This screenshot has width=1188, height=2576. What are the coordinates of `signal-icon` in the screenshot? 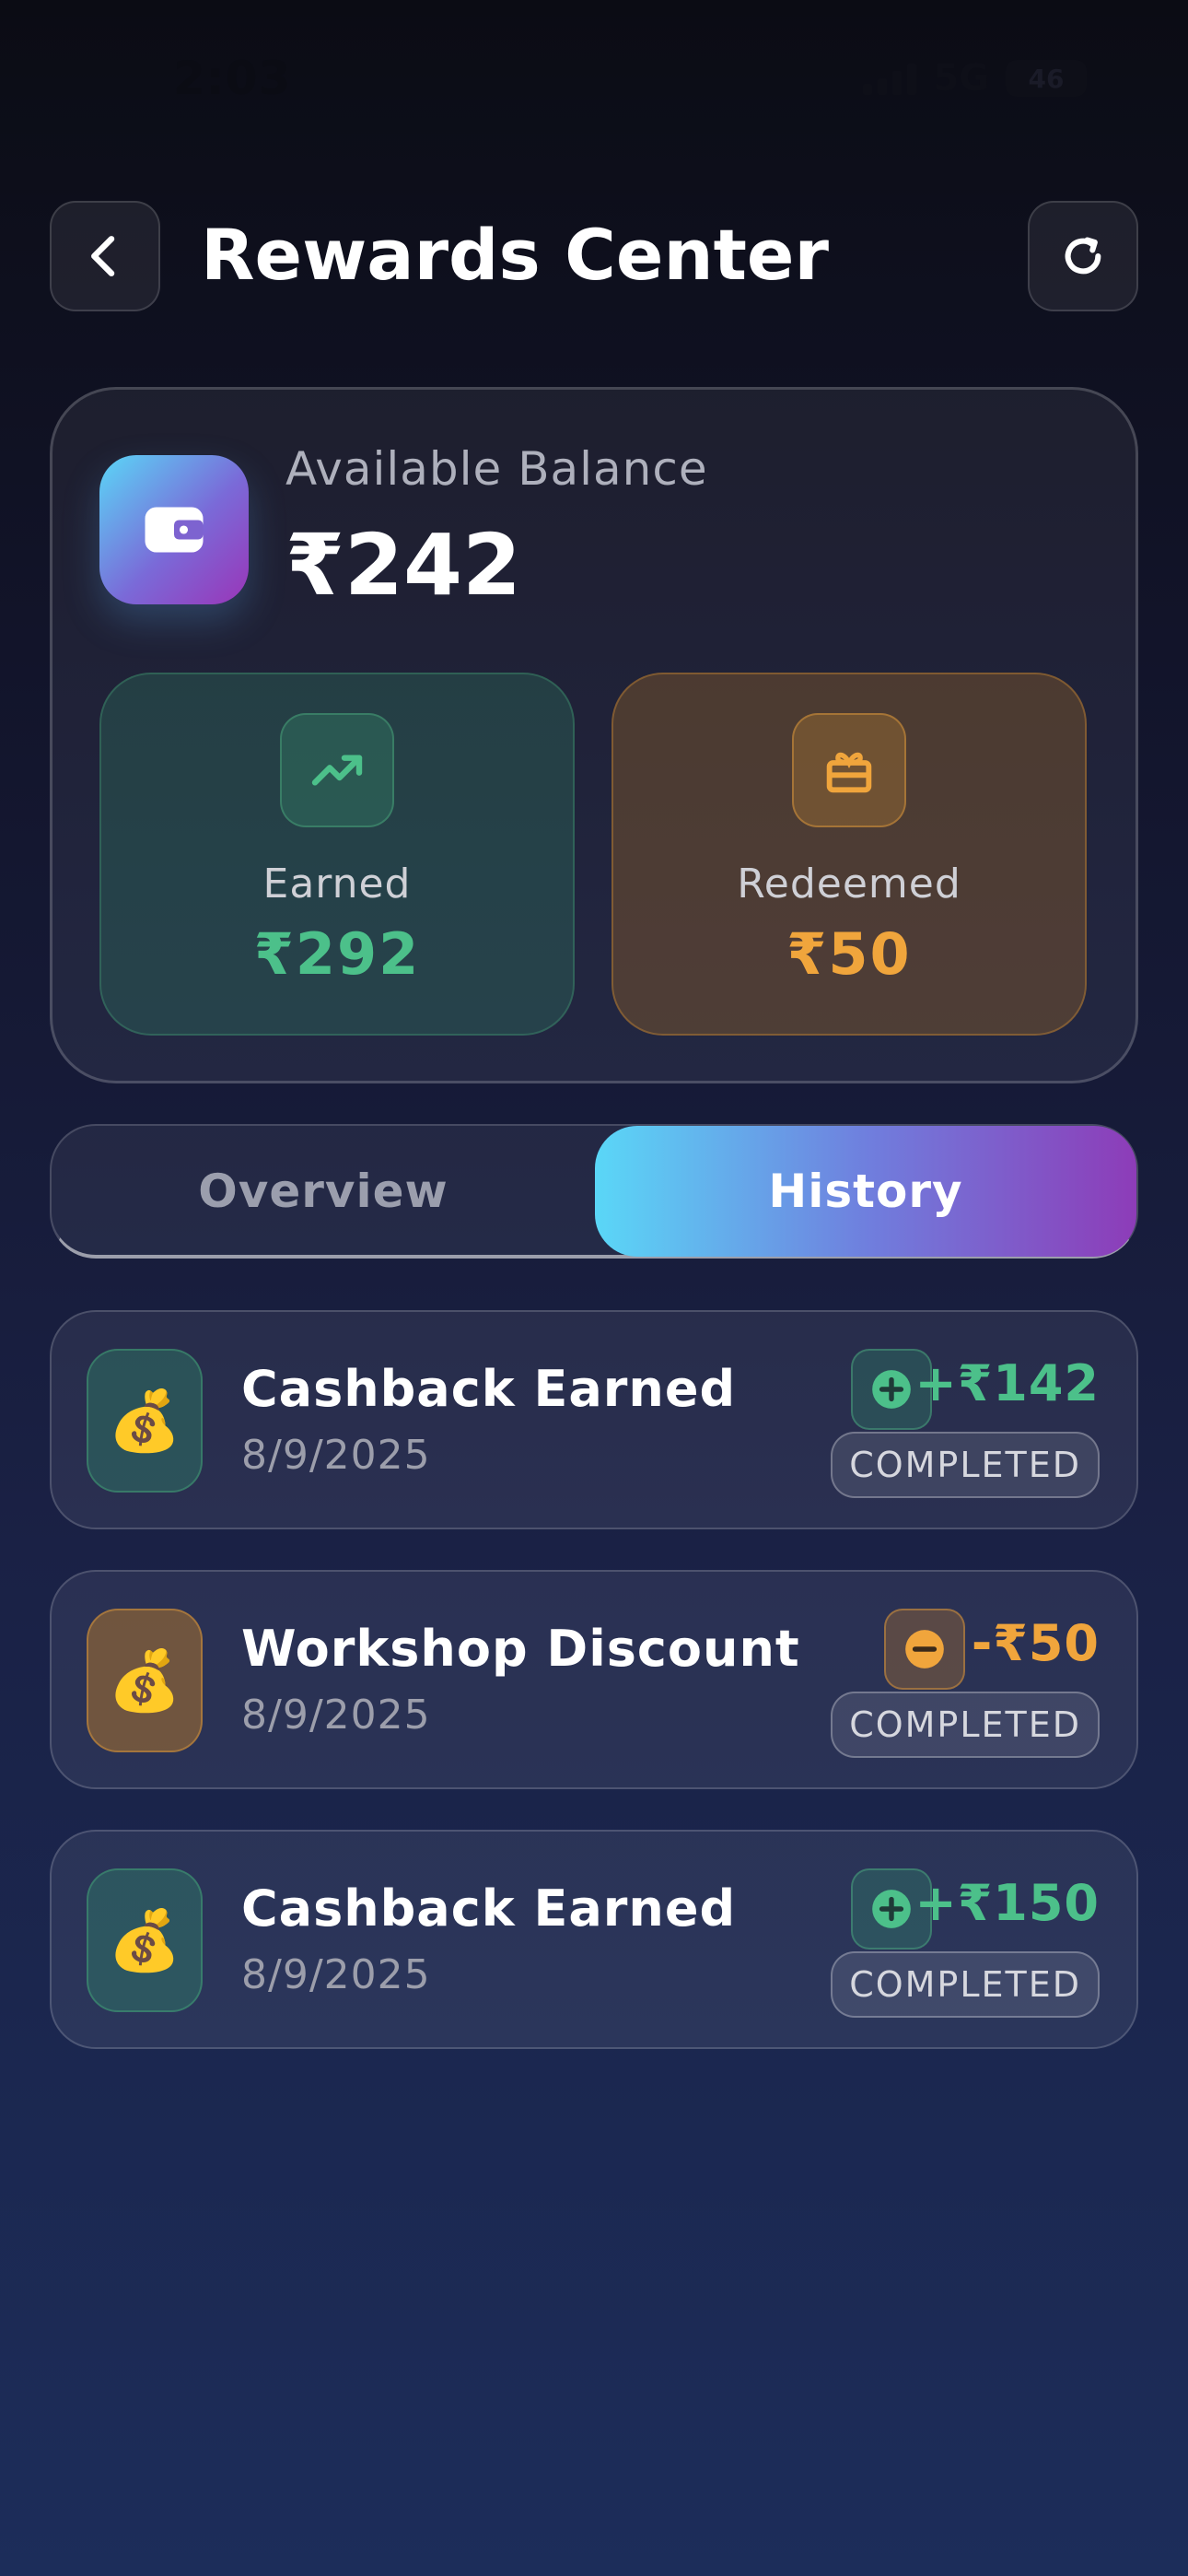 It's located at (890, 78).